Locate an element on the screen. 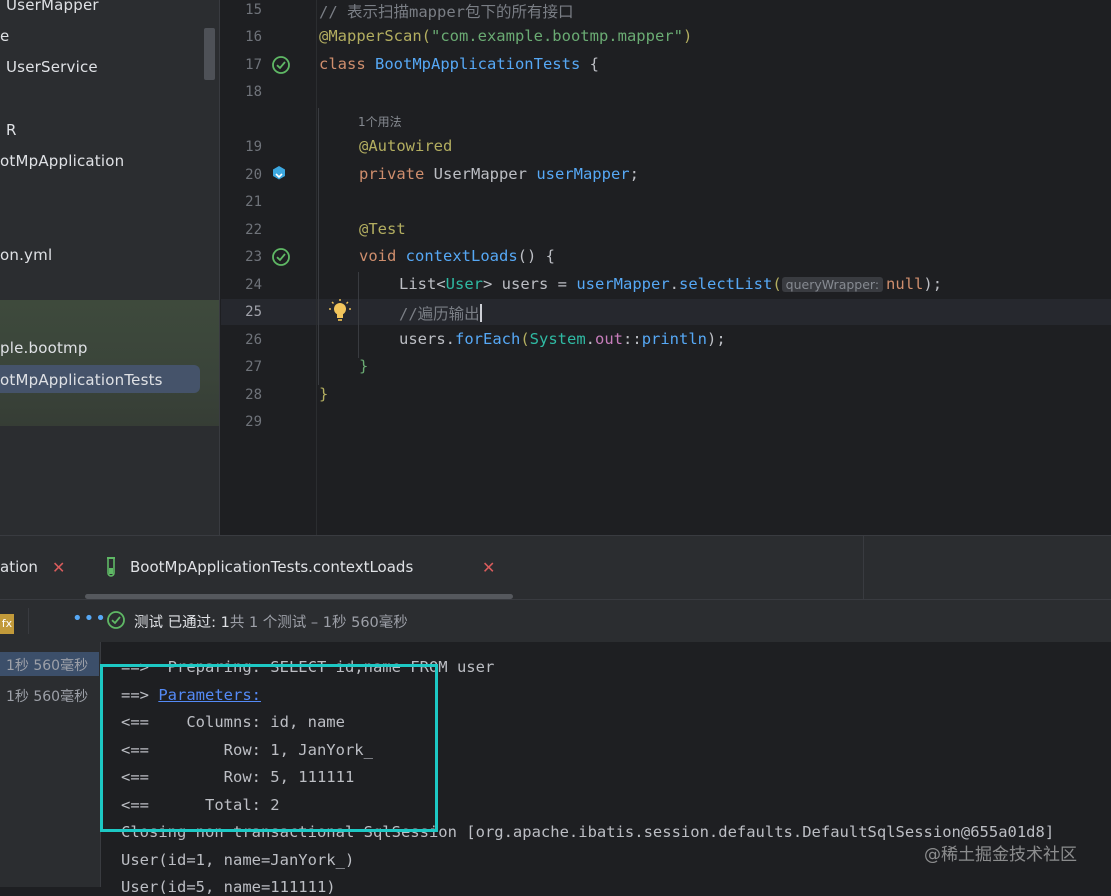 The width and height of the screenshot is (1111, 896). var-decl: > users = is located at coordinates (530, 284).